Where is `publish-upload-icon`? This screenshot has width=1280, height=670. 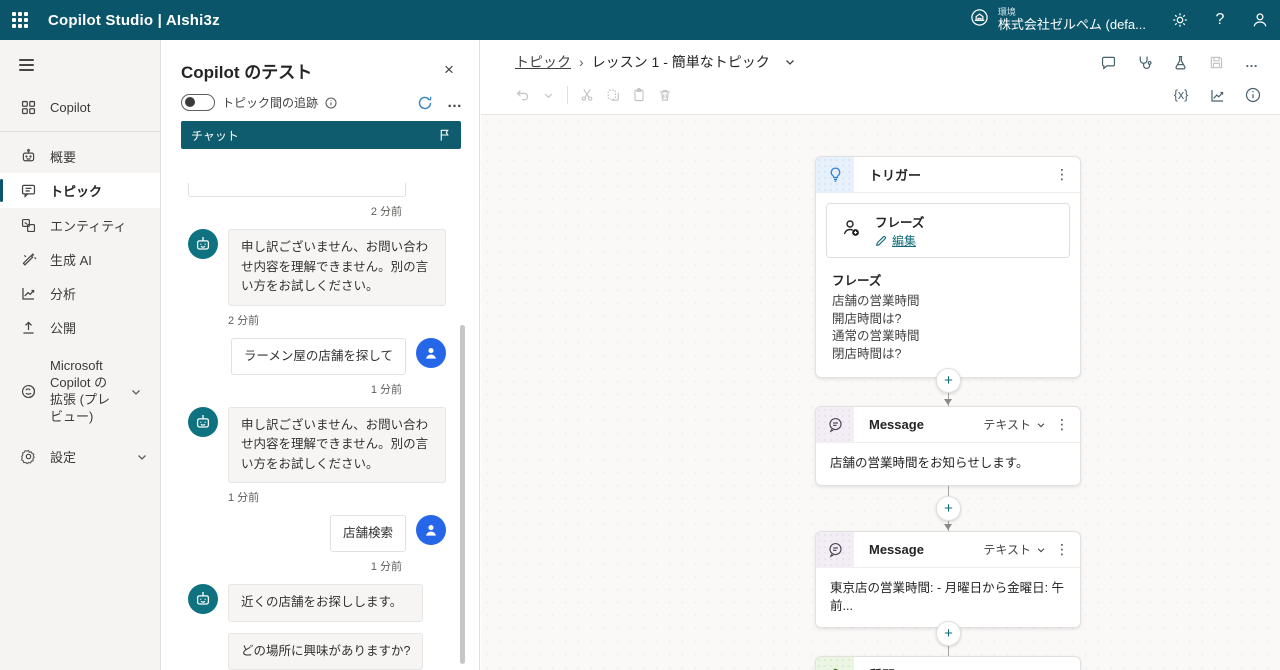 publish-upload-icon is located at coordinates (28, 327).